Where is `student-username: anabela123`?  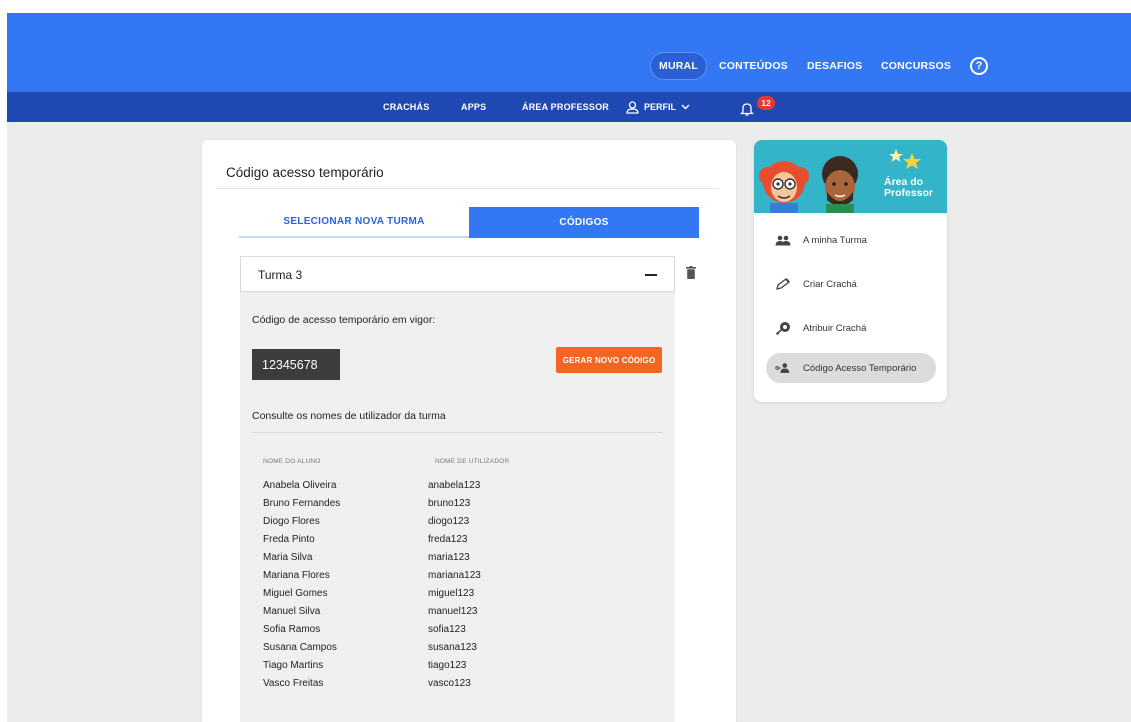 student-username: anabela123 is located at coordinates (454, 485).